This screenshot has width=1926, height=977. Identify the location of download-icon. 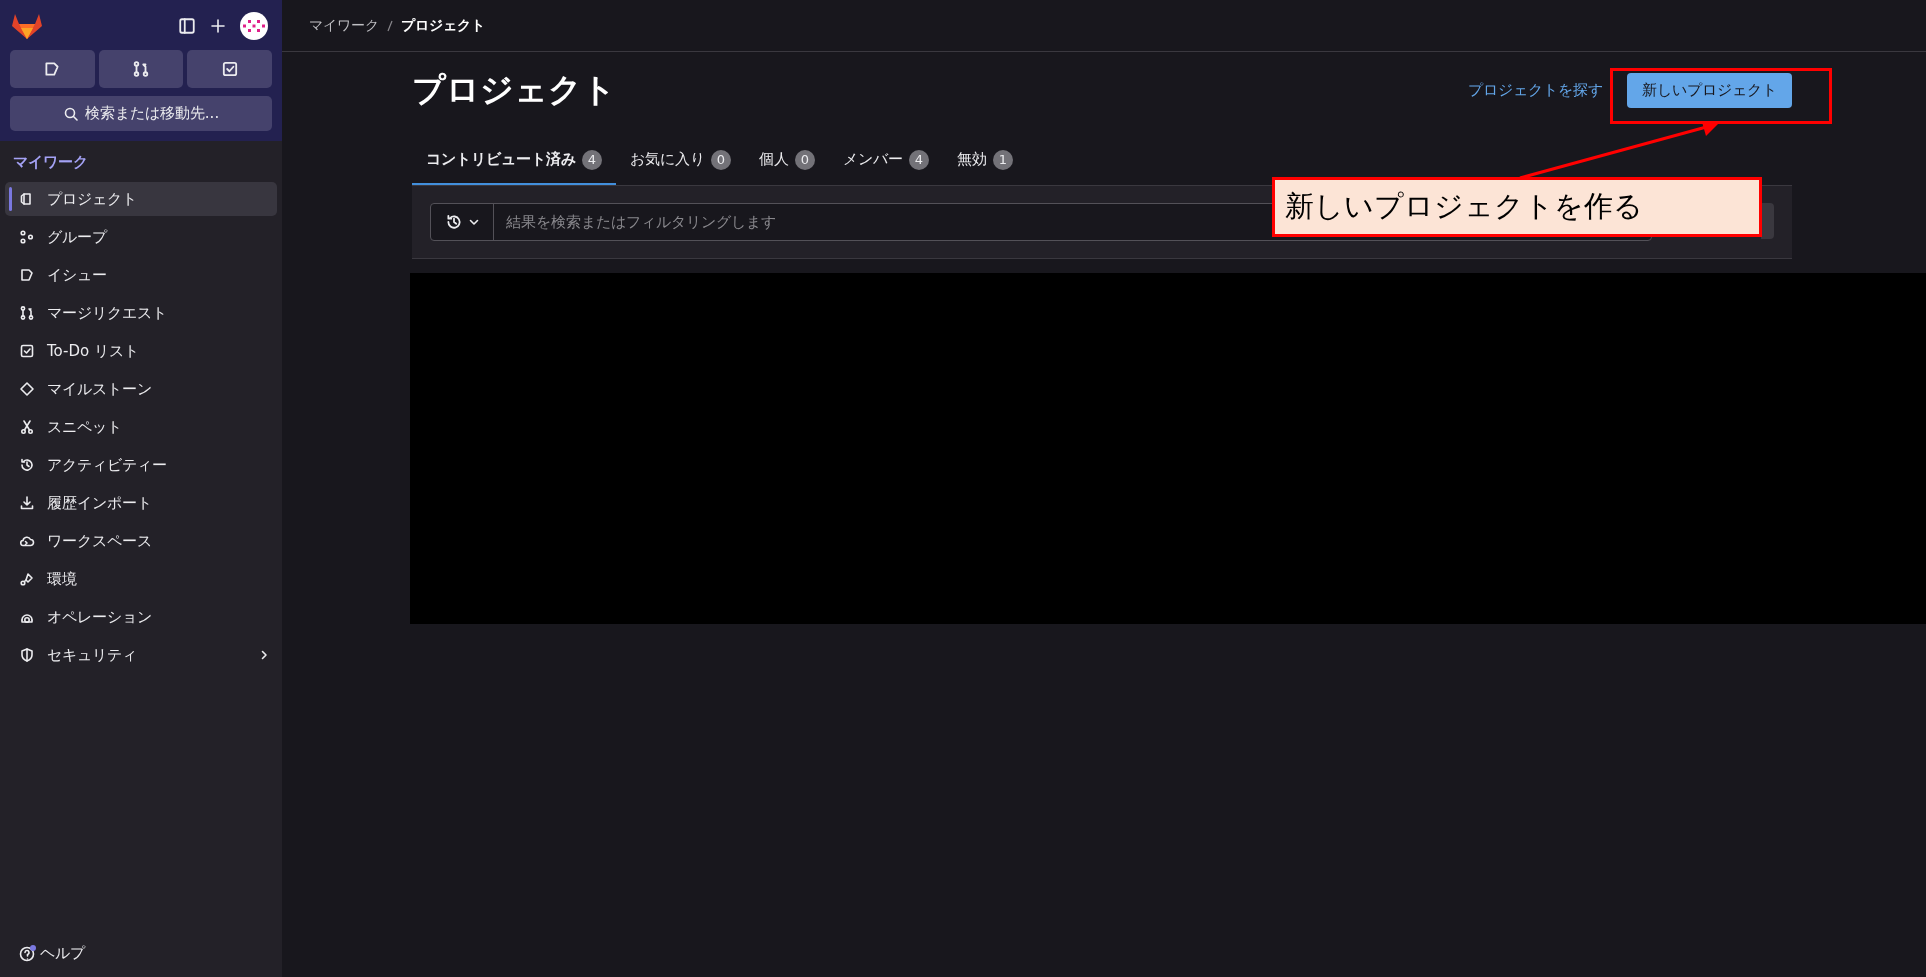
(27, 503).